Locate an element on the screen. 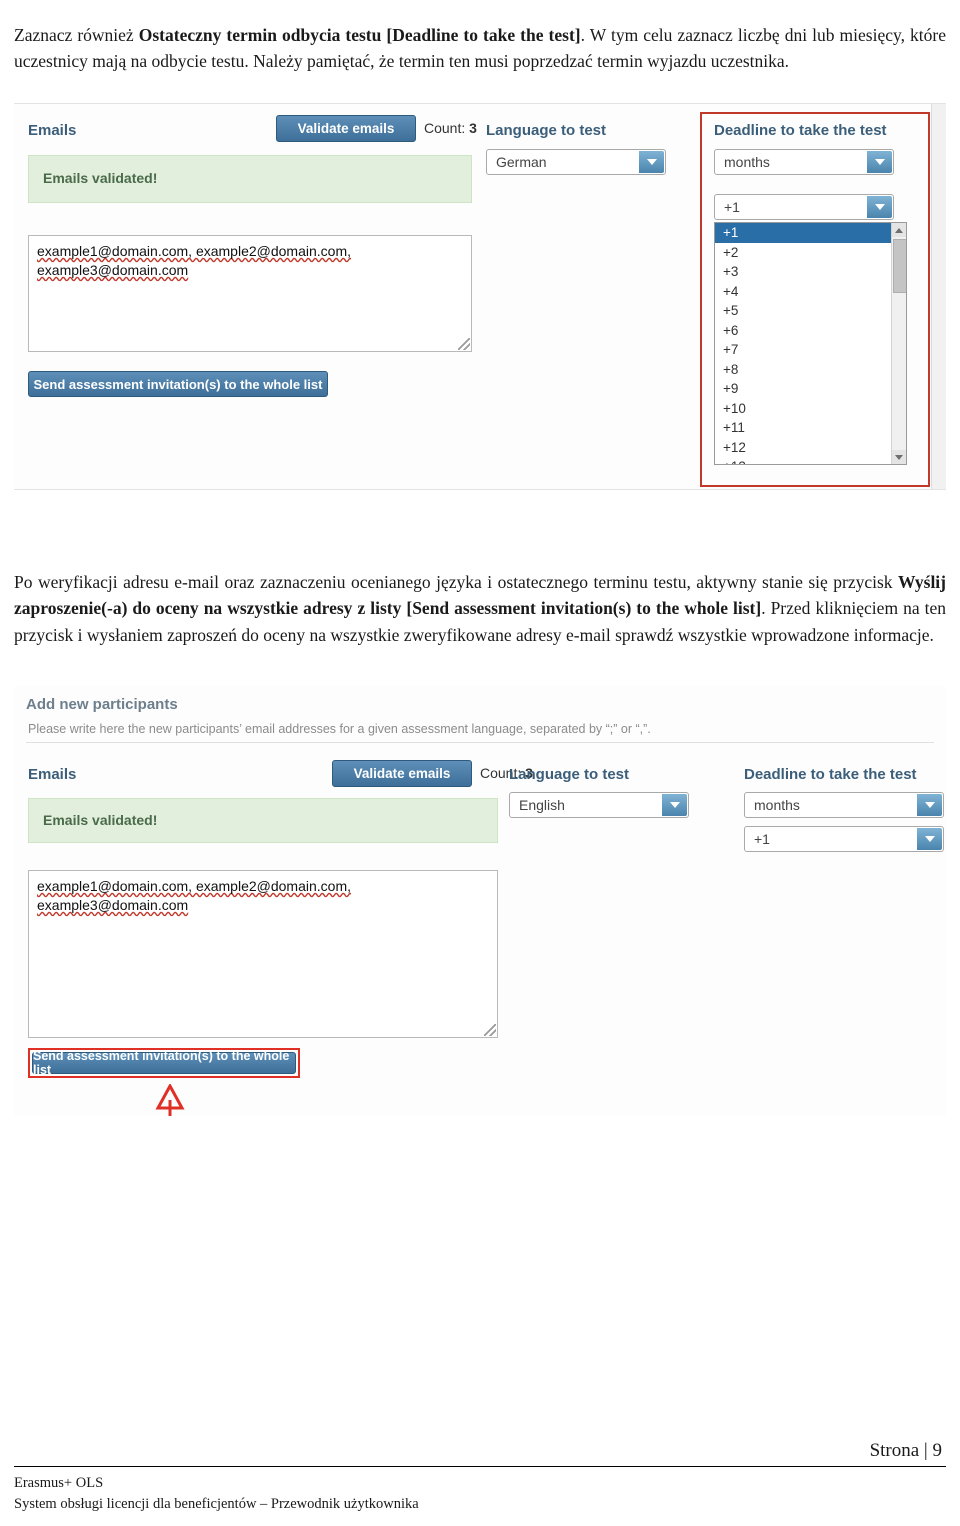 The height and width of the screenshot is (1526, 960). footer-divider is located at coordinates (480, 1466).